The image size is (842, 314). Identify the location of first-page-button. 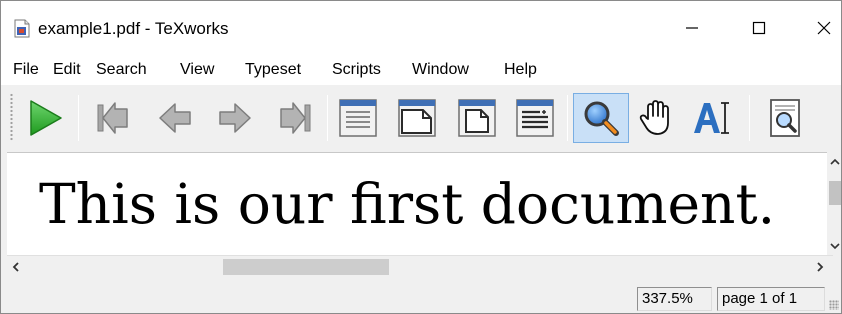
(113, 118).